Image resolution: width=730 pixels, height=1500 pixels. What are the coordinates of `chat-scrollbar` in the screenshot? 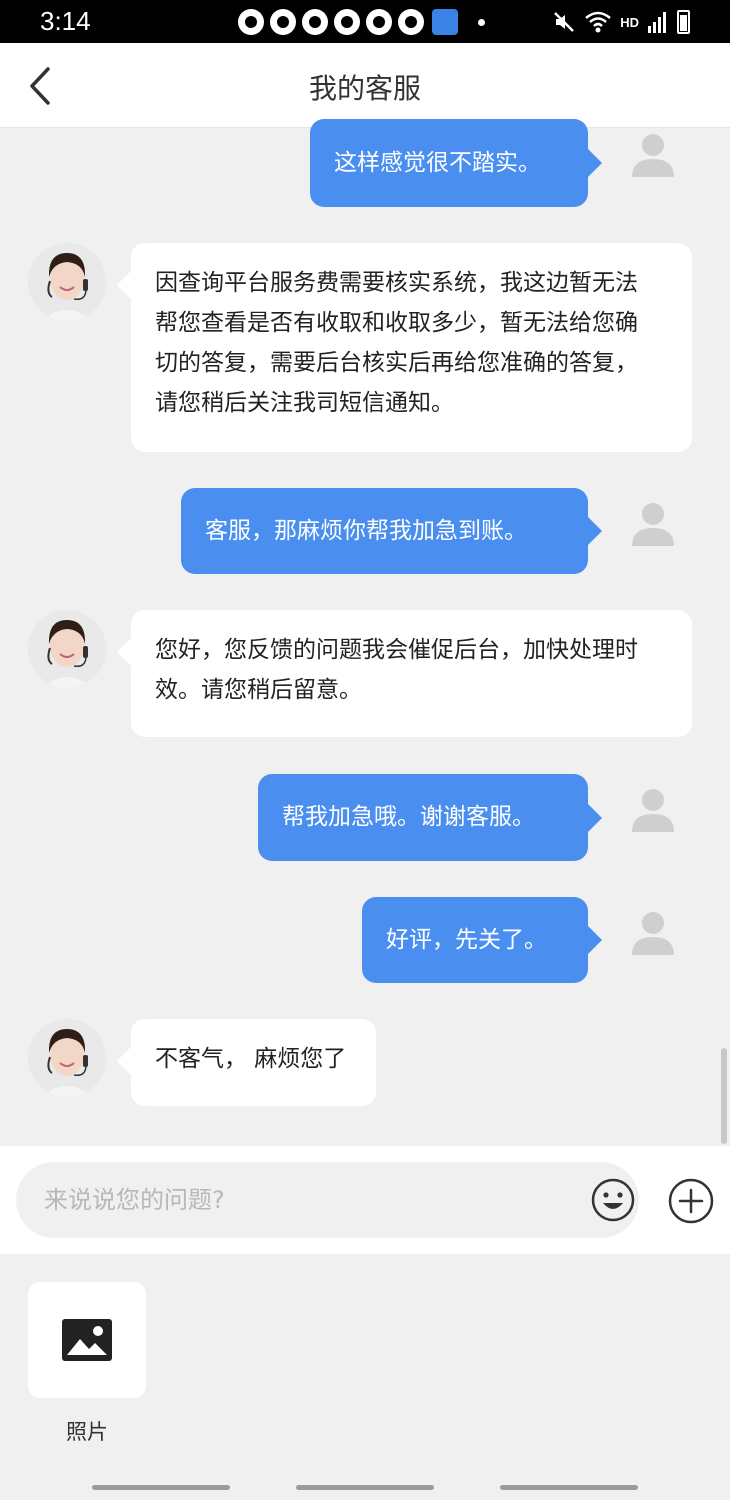 It's located at (724, 1096).